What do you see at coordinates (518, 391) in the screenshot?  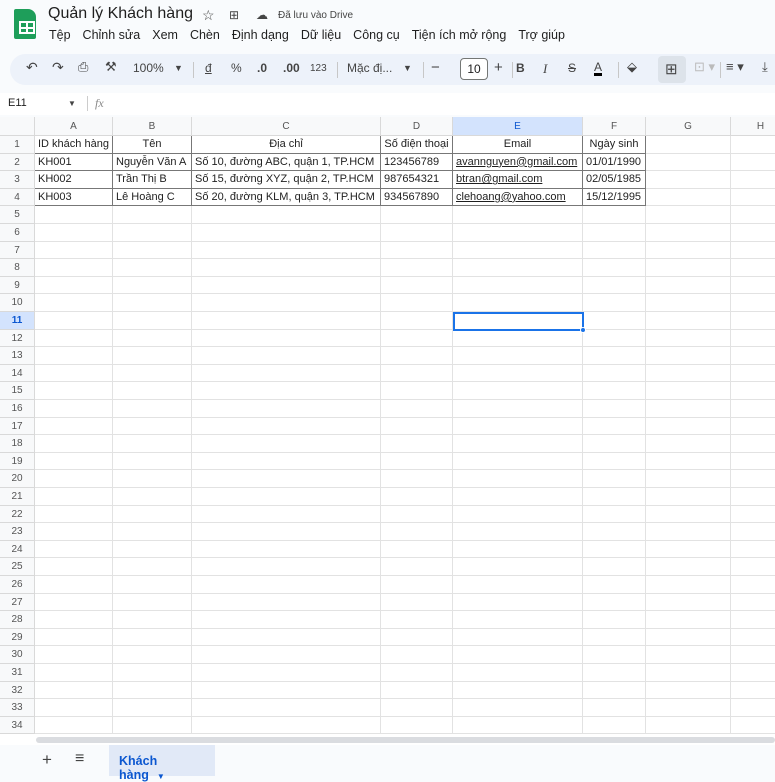 I see `cell-e15` at bounding box center [518, 391].